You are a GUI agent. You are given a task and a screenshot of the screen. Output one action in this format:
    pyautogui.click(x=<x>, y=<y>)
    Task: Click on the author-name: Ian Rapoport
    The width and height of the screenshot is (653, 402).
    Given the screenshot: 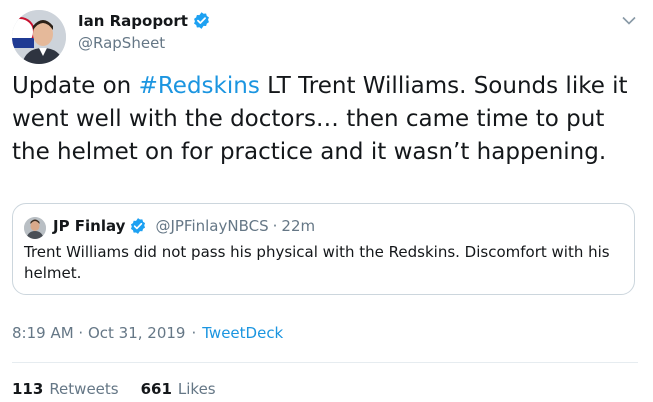 What is the action you would take?
    pyautogui.click(x=133, y=21)
    